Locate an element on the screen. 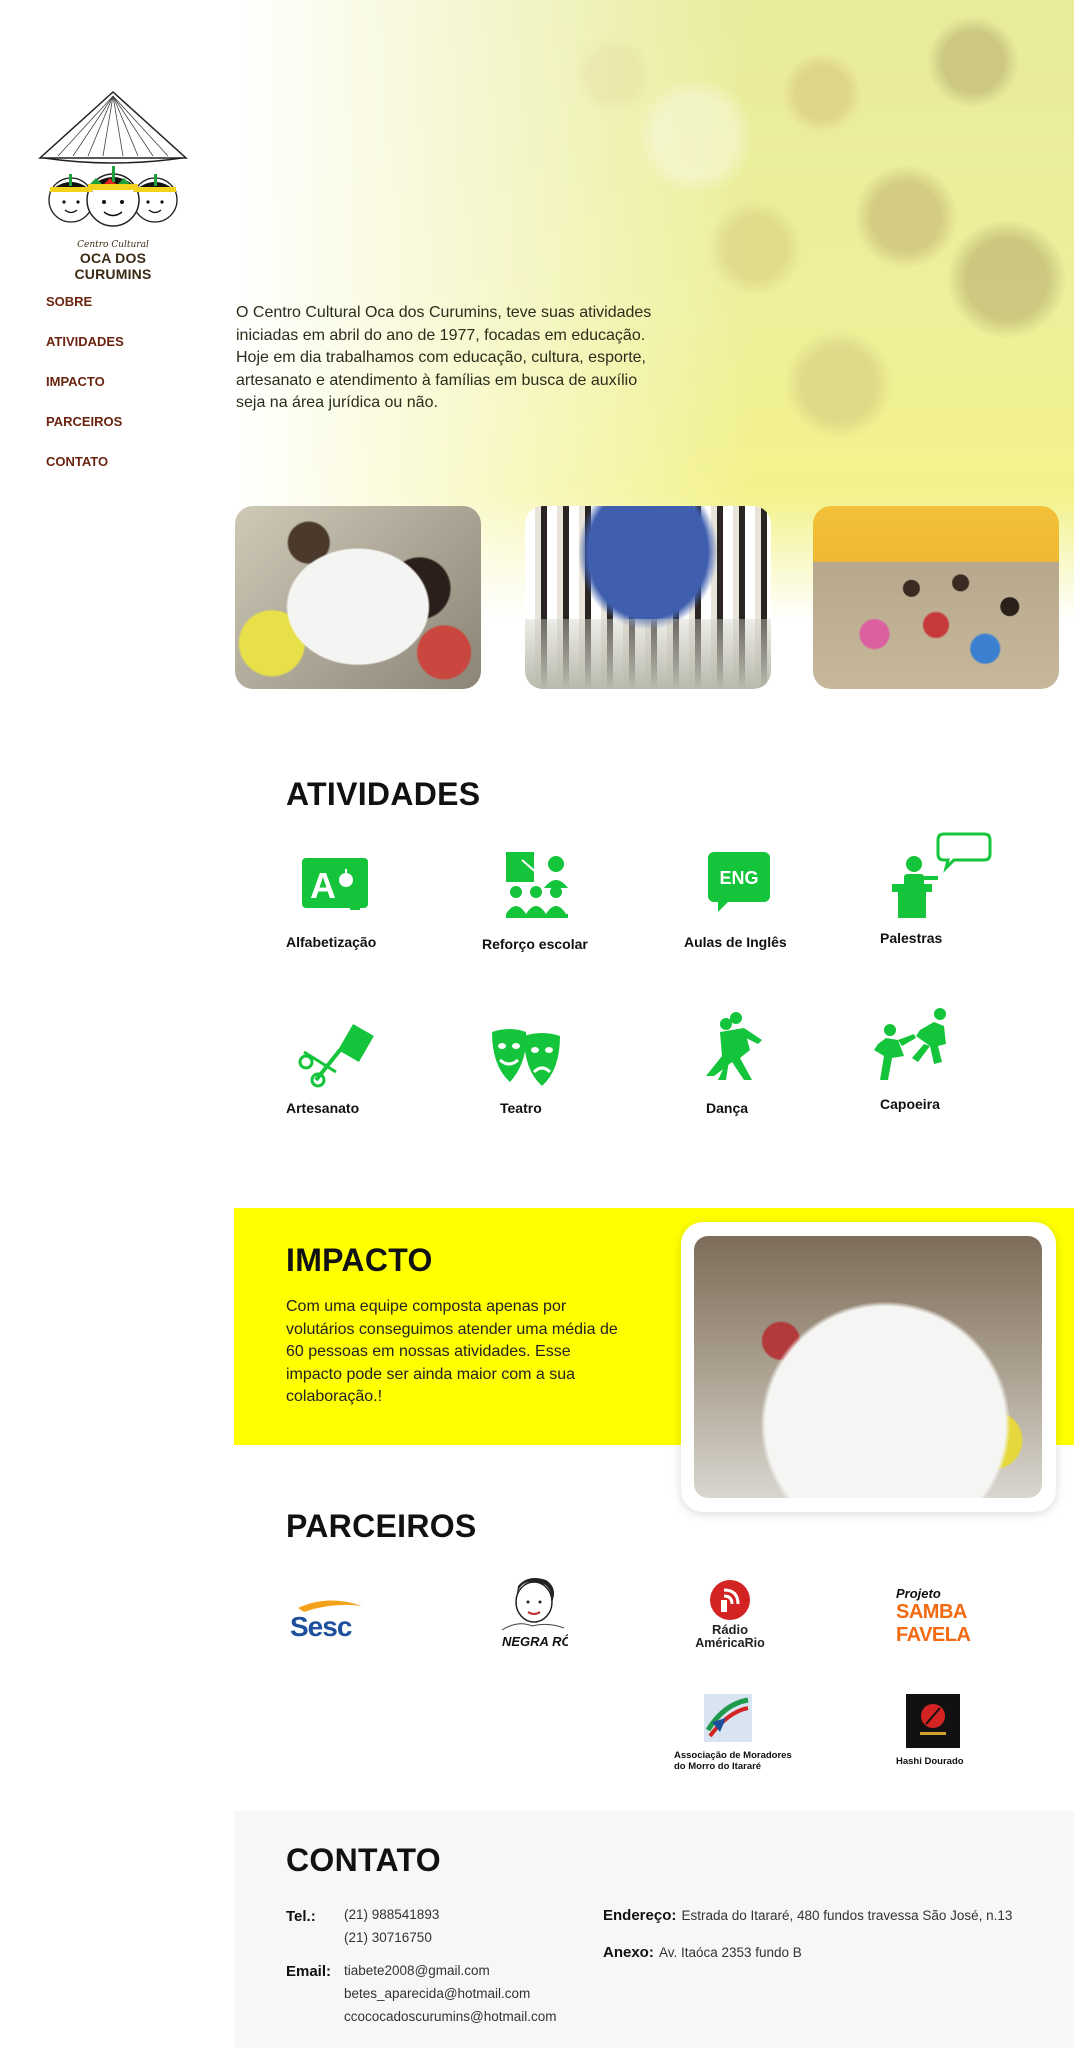 The image size is (1074, 2048). negra-ro-logo-icon: NEGRA RÔ is located at coordinates (536, 1613).